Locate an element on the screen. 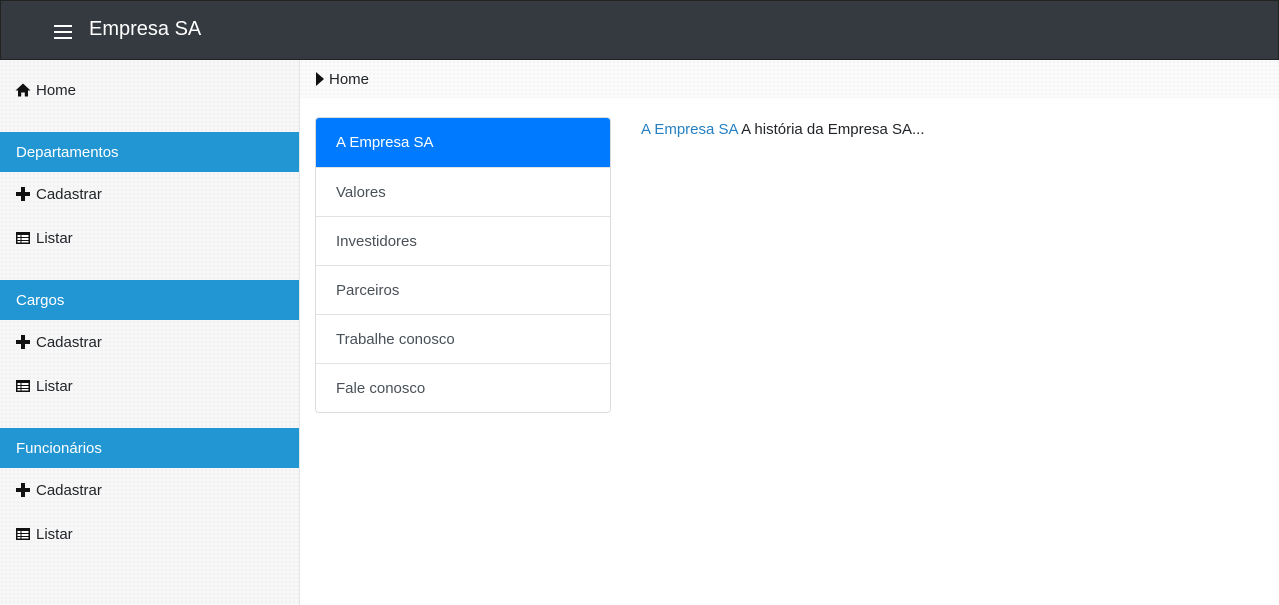  menu-item-valores: Valores is located at coordinates (463, 191).